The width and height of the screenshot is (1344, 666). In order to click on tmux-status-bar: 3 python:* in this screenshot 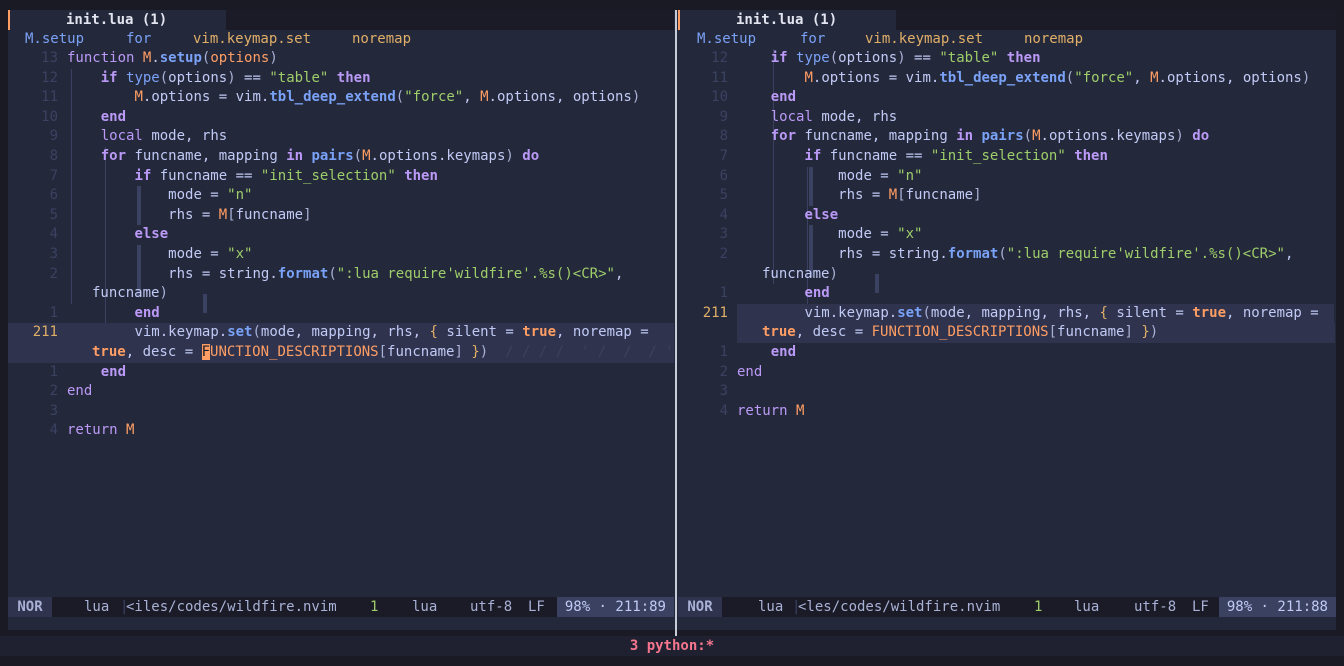, I will do `click(672, 646)`.